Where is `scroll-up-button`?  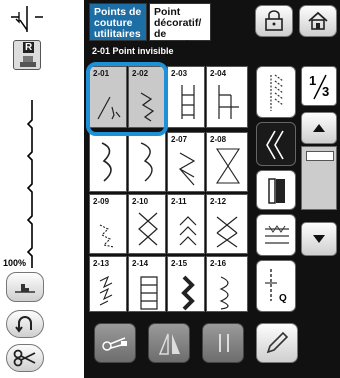
scroll-up-button is located at coordinates (319, 128).